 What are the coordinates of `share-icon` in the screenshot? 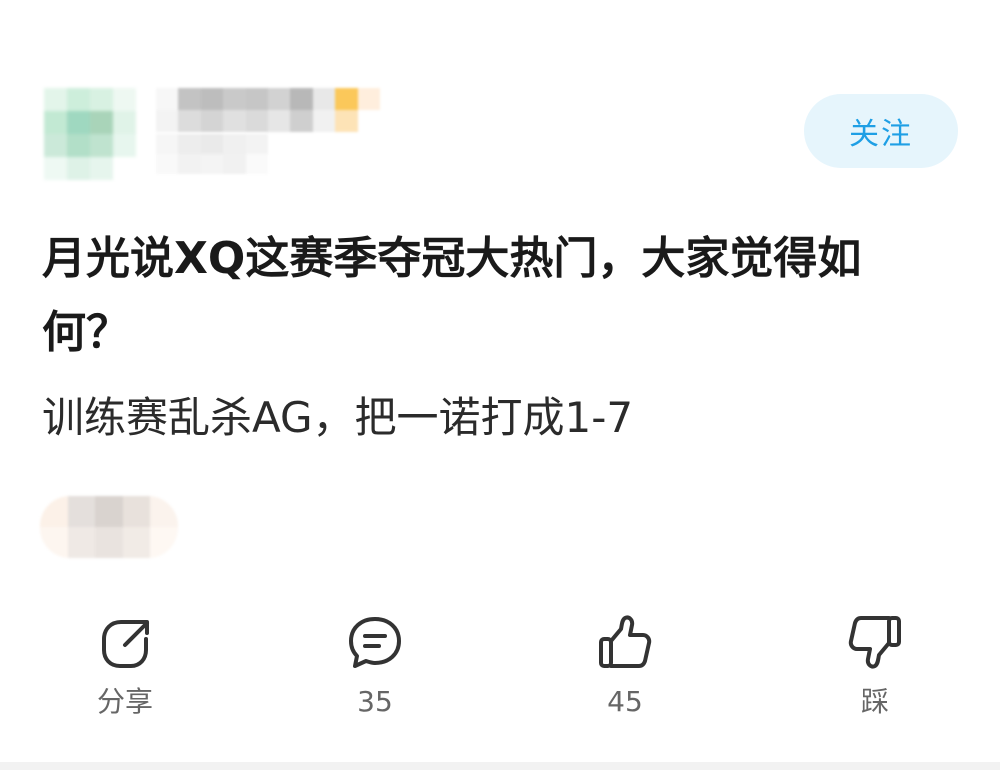 It's located at (125, 644).